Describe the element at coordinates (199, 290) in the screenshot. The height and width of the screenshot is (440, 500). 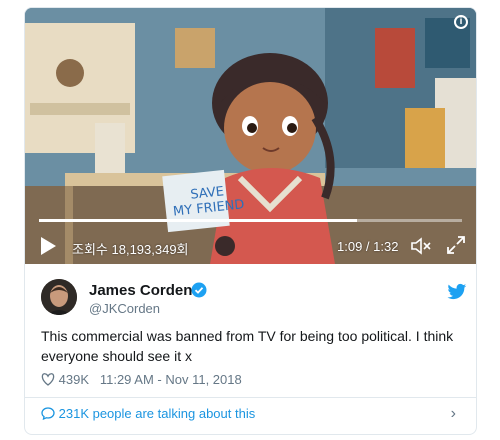
I see `verified-icon` at that location.